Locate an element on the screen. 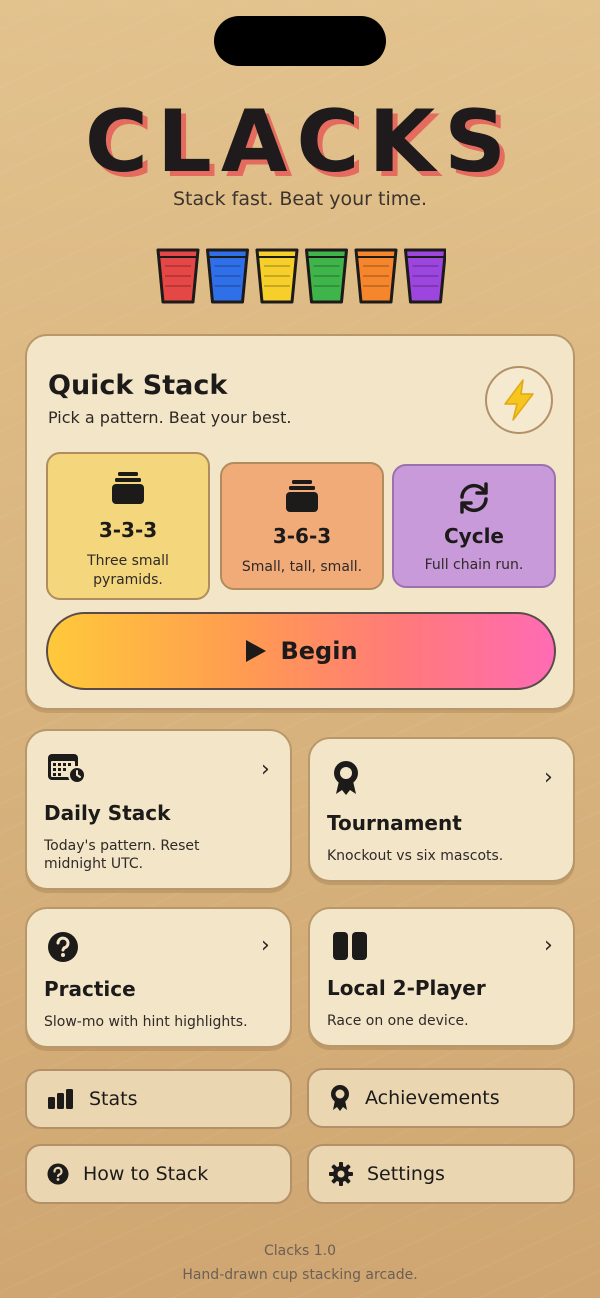 The width and height of the screenshot is (600, 1298). footer-tagline: Hand-drawn cup stacking arcade. is located at coordinates (300, 1275).